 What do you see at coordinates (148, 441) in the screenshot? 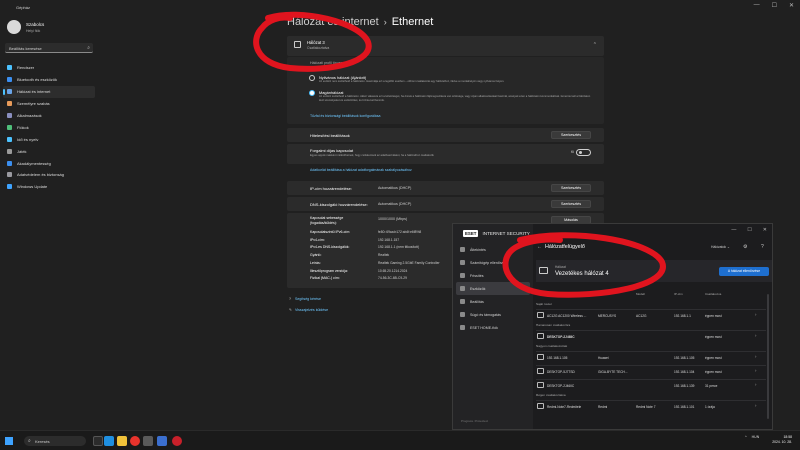
I see `app-icon` at bounding box center [148, 441].